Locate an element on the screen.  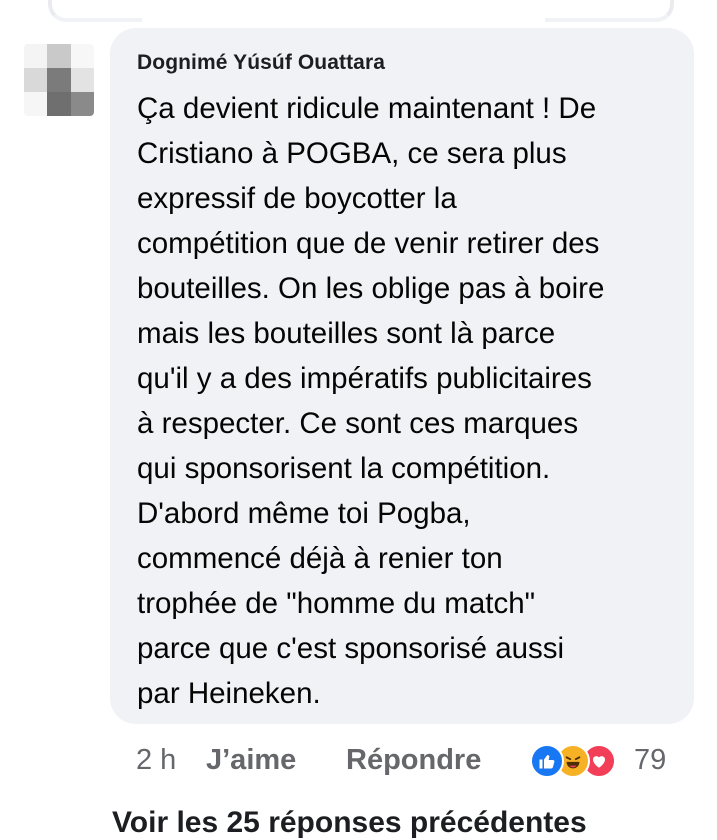
comment-line: par Heineken. is located at coordinates (229, 693).